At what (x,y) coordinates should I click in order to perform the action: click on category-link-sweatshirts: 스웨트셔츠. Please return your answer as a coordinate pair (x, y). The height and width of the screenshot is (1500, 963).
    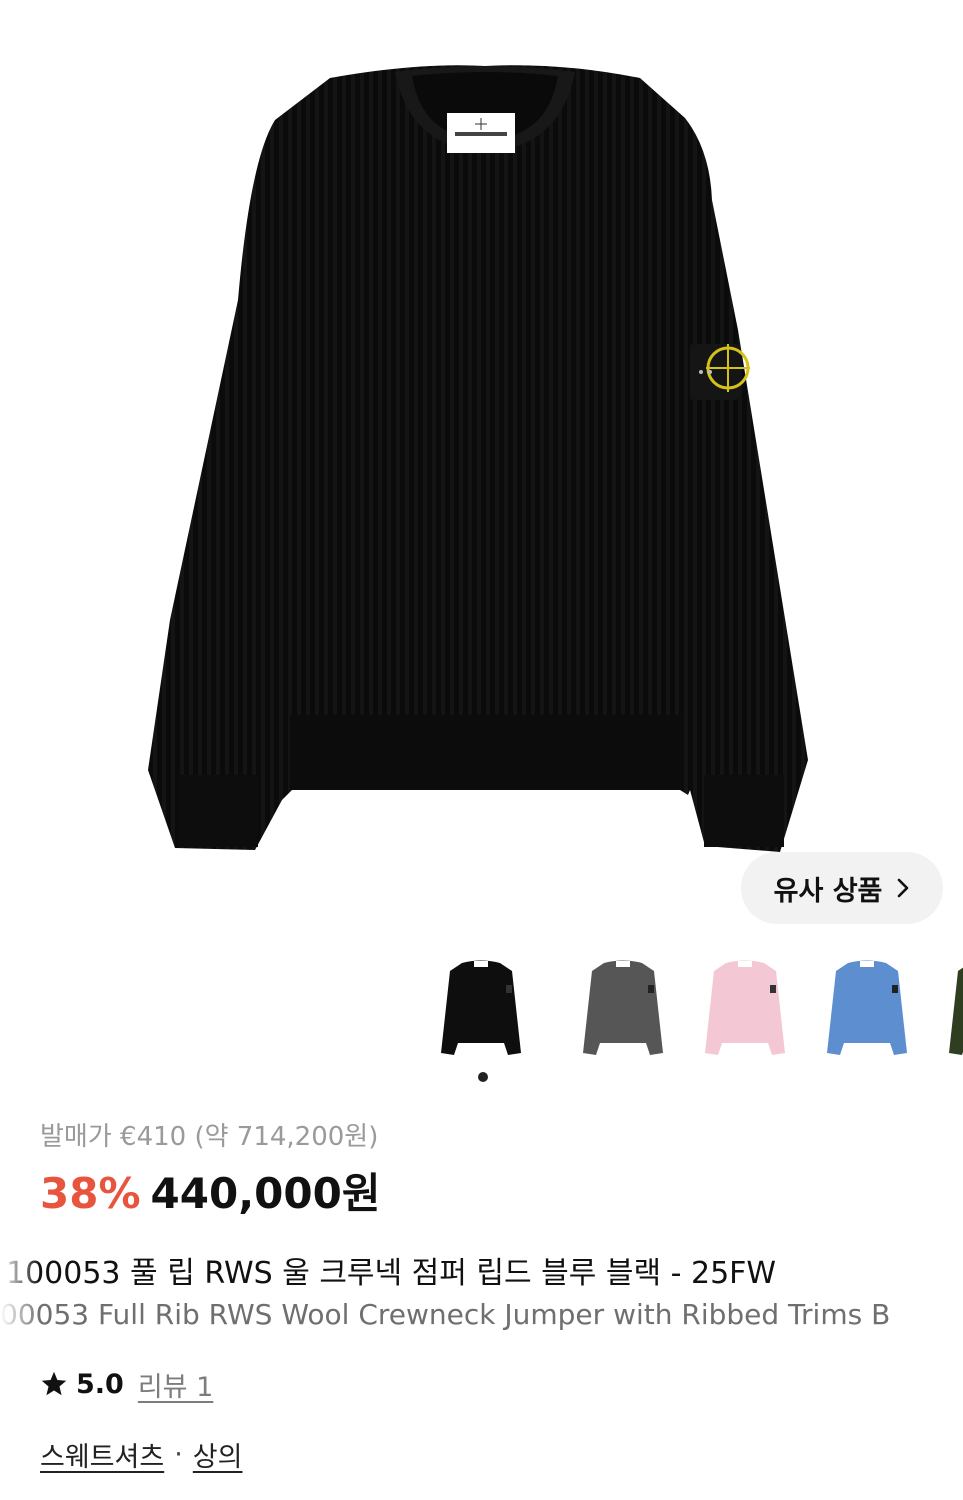
    Looking at the image, I should click on (102, 1454).